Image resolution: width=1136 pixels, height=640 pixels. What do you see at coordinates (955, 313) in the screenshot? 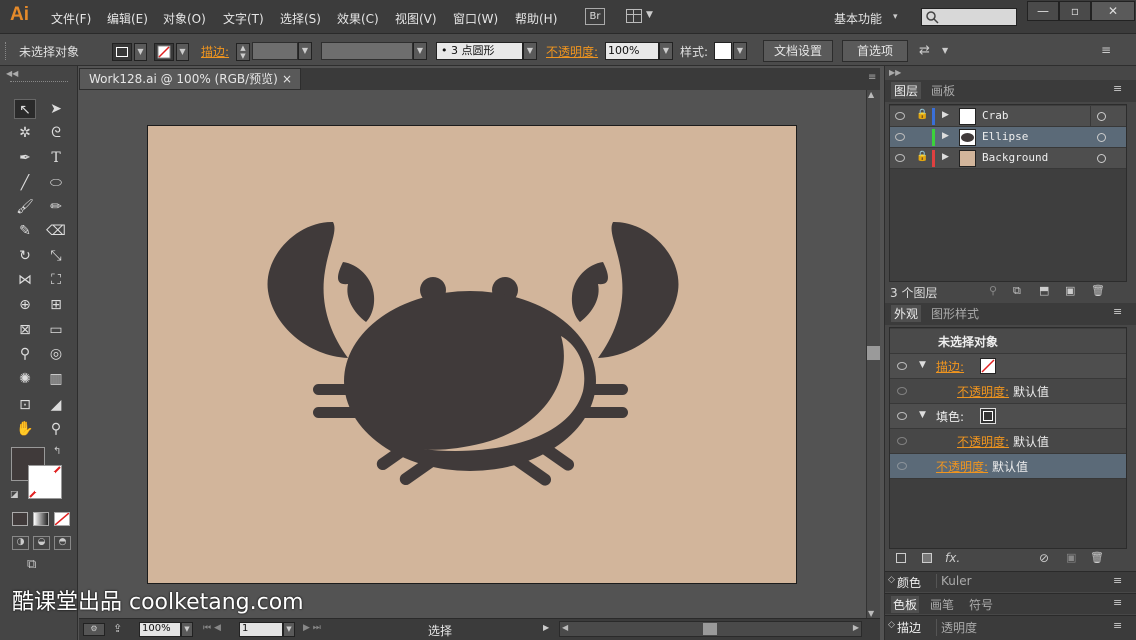
I see `tab-graphic-styles: 图形样式` at bounding box center [955, 313].